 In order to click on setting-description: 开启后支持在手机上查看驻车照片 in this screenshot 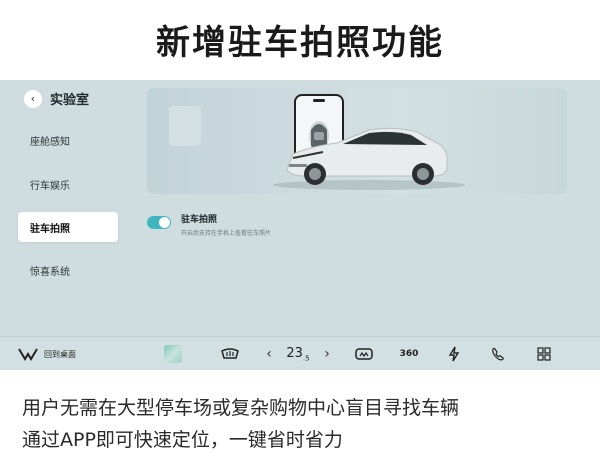, I will do `click(226, 233)`.